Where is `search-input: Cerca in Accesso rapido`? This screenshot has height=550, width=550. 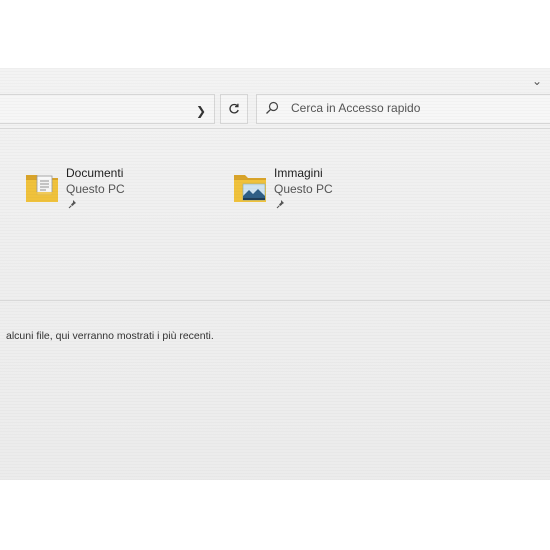 search-input: Cerca in Accesso rapido is located at coordinates (403, 109).